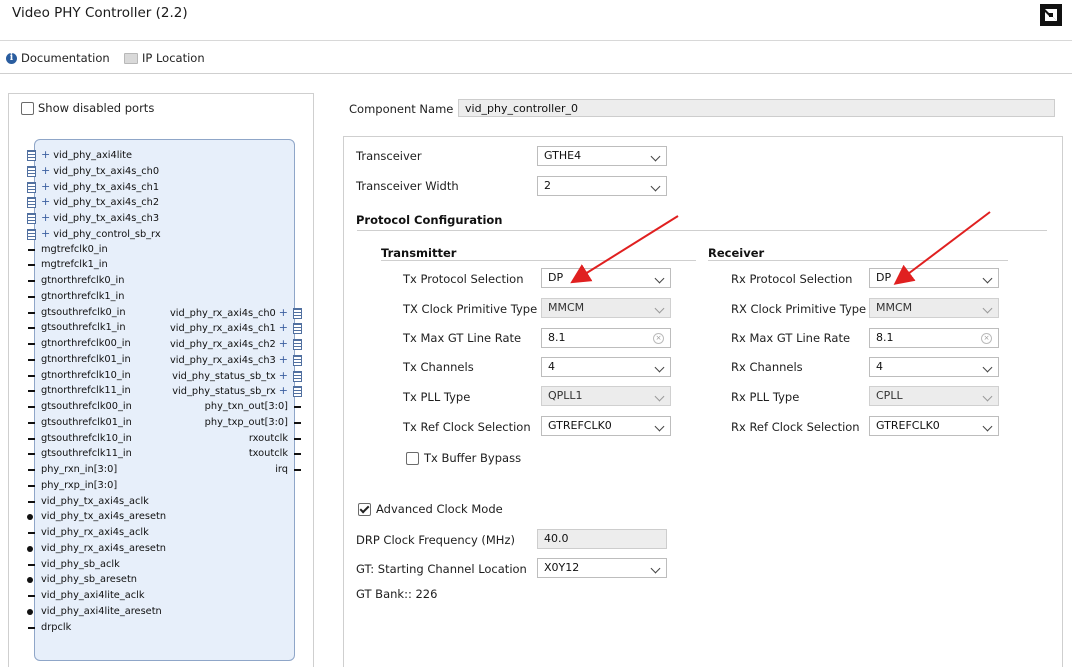  What do you see at coordinates (95, 502) in the screenshot?
I see `block-port-left: vid_phy_tx_axi4s_aclk` at bounding box center [95, 502].